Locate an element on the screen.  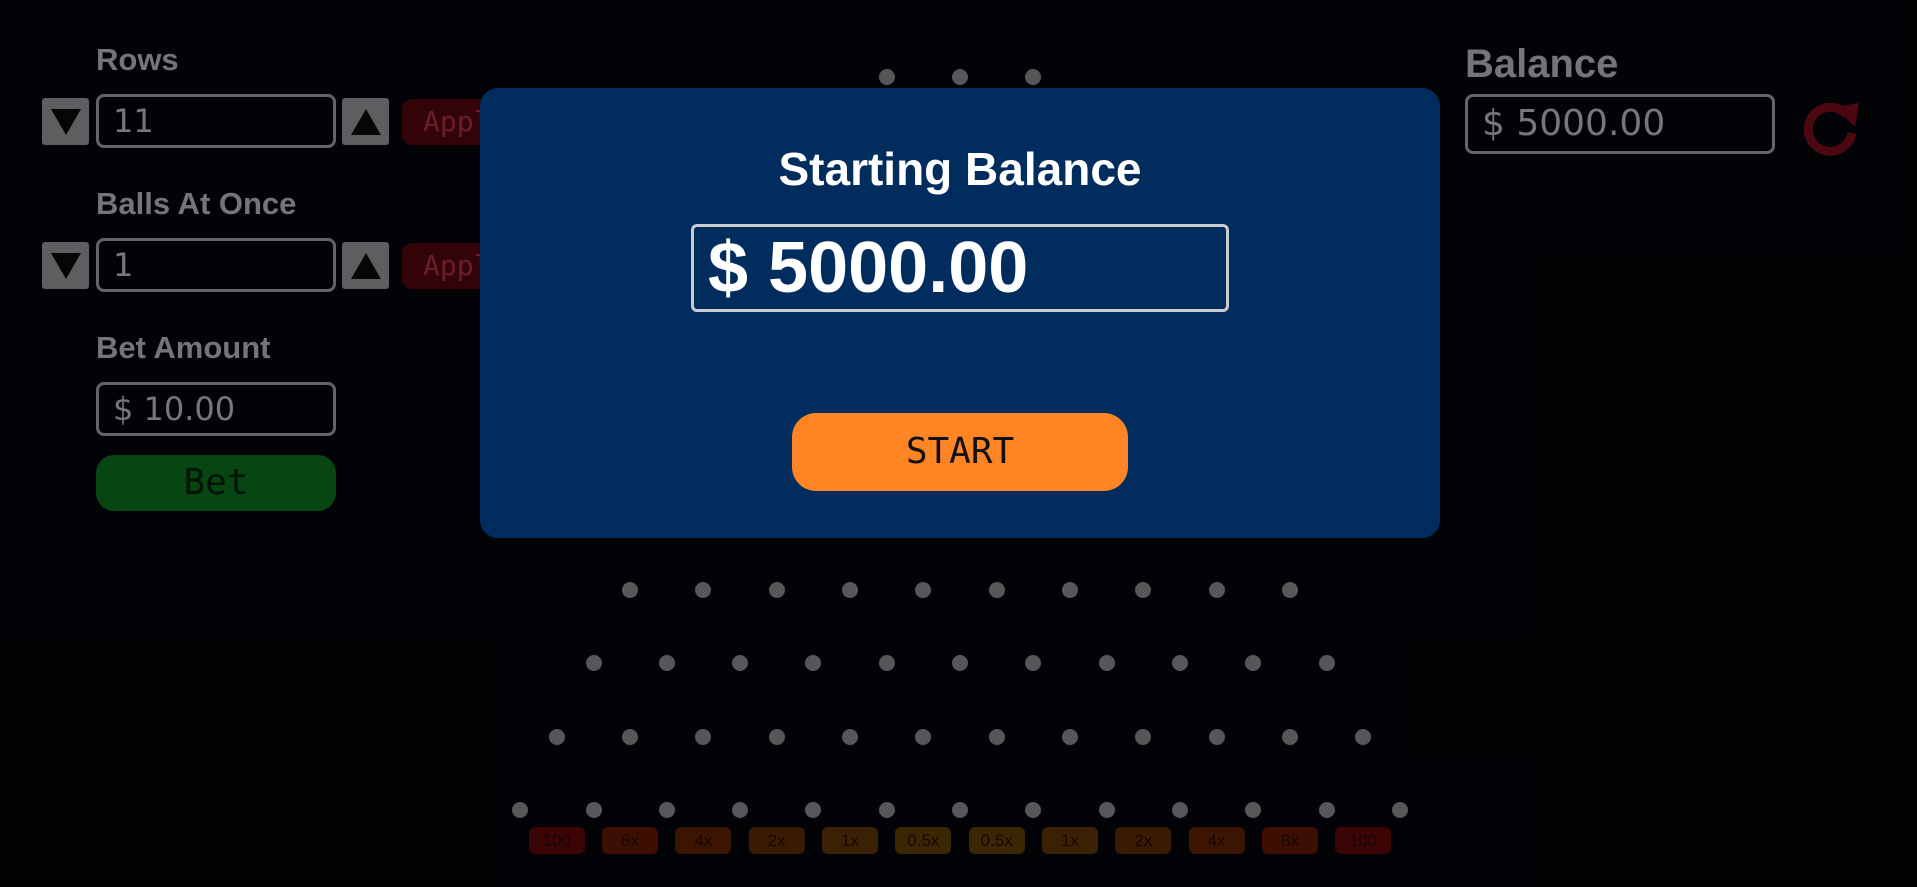
start-button: START is located at coordinates (960, 452).